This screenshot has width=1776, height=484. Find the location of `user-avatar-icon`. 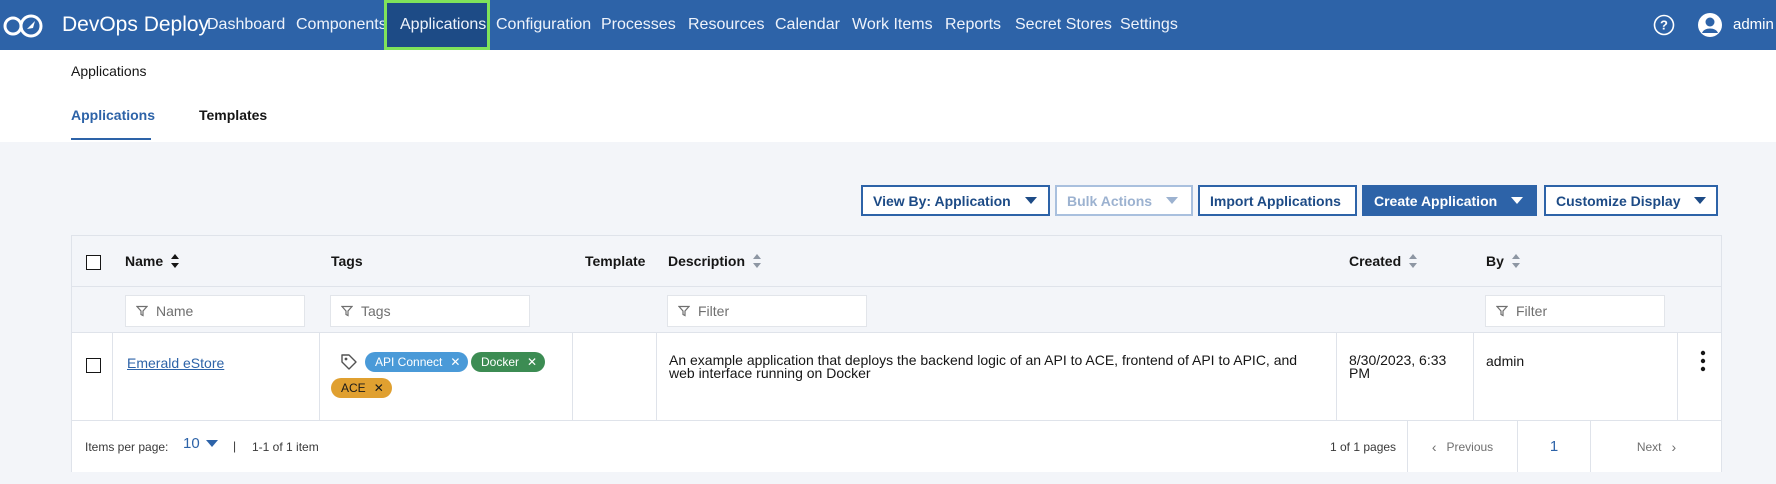

user-avatar-icon is located at coordinates (1710, 25).